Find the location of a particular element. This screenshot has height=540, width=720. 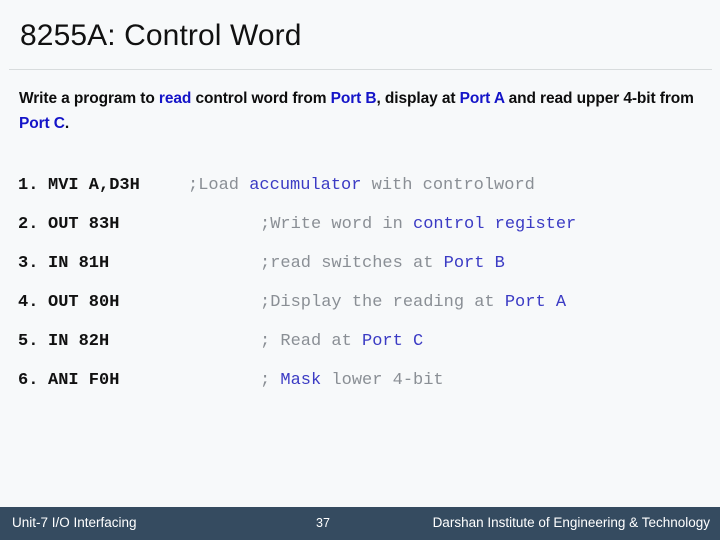

intro-text-5: . is located at coordinates (67, 123).